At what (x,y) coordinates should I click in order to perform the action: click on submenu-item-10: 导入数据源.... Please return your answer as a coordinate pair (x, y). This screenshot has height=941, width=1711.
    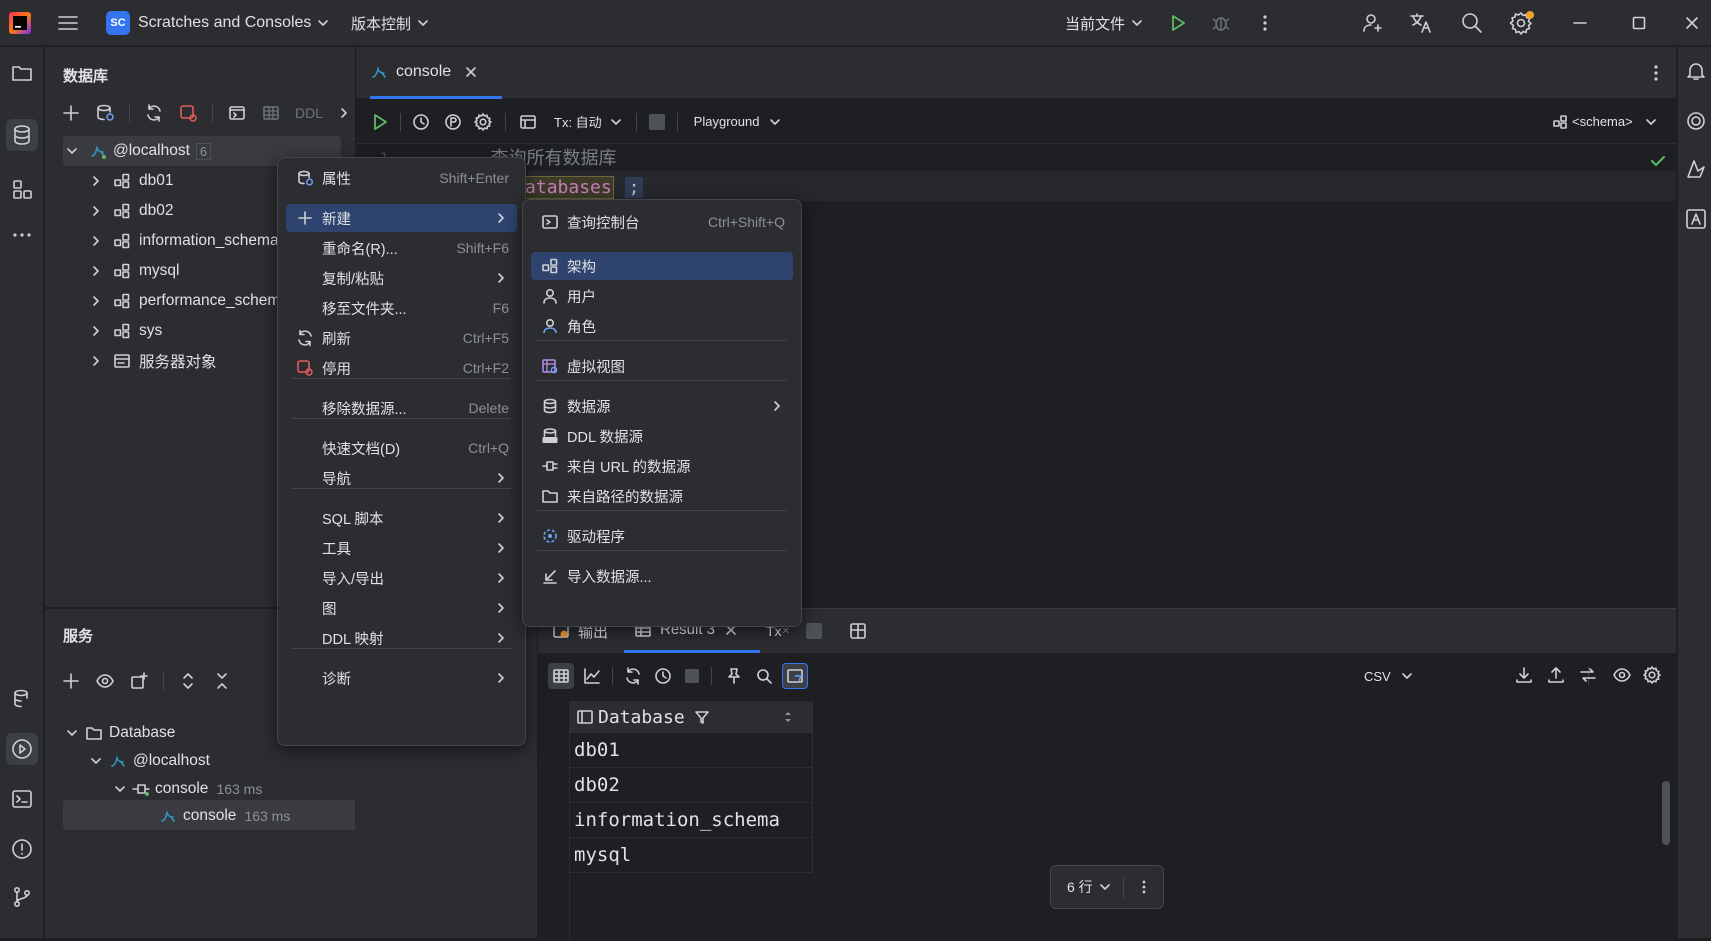
    Looking at the image, I should click on (662, 576).